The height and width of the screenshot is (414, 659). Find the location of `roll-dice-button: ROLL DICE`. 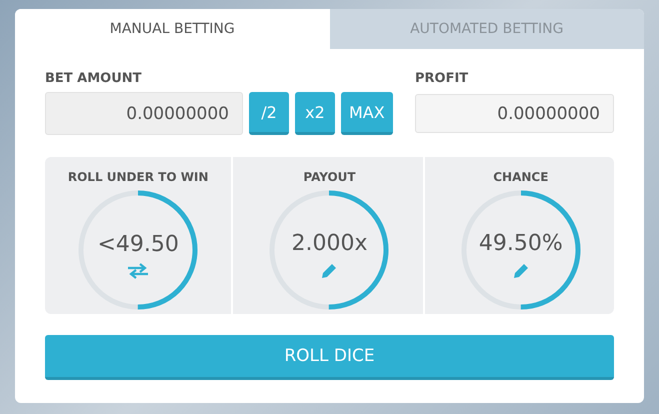

roll-dice-button: ROLL DICE is located at coordinates (329, 357).